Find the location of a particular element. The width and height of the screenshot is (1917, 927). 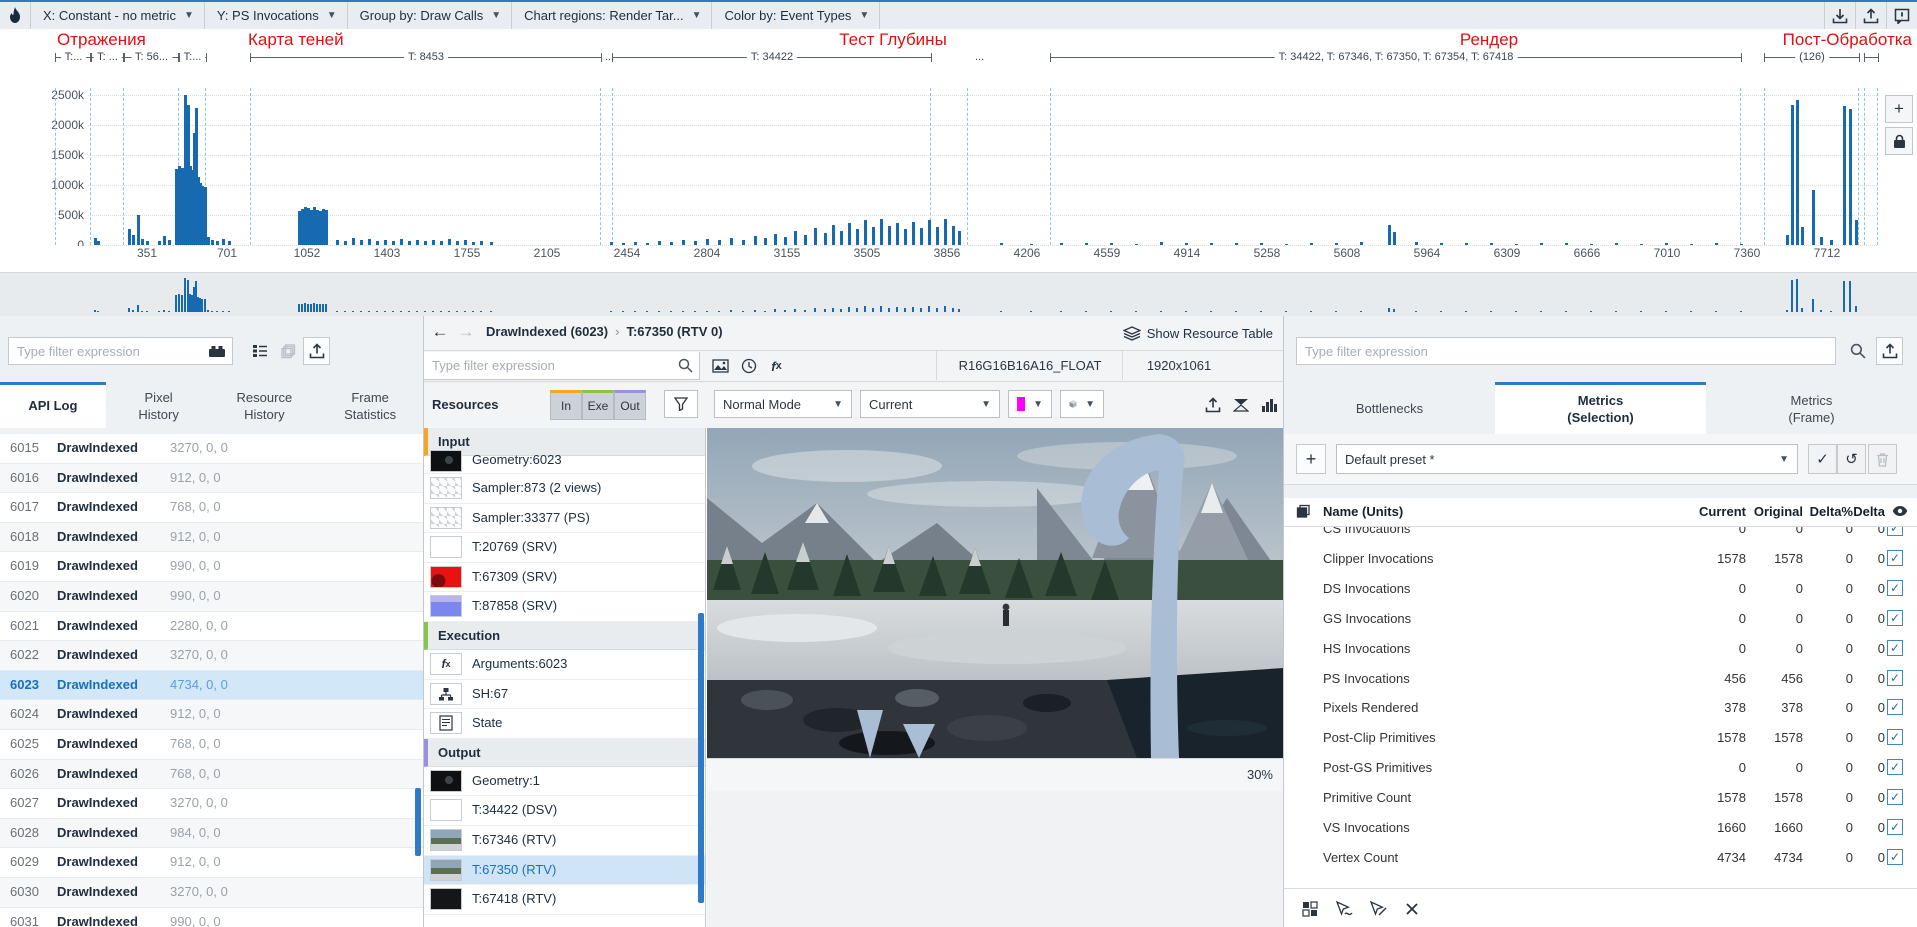

resource-filter-funnel-button is located at coordinates (681, 404).